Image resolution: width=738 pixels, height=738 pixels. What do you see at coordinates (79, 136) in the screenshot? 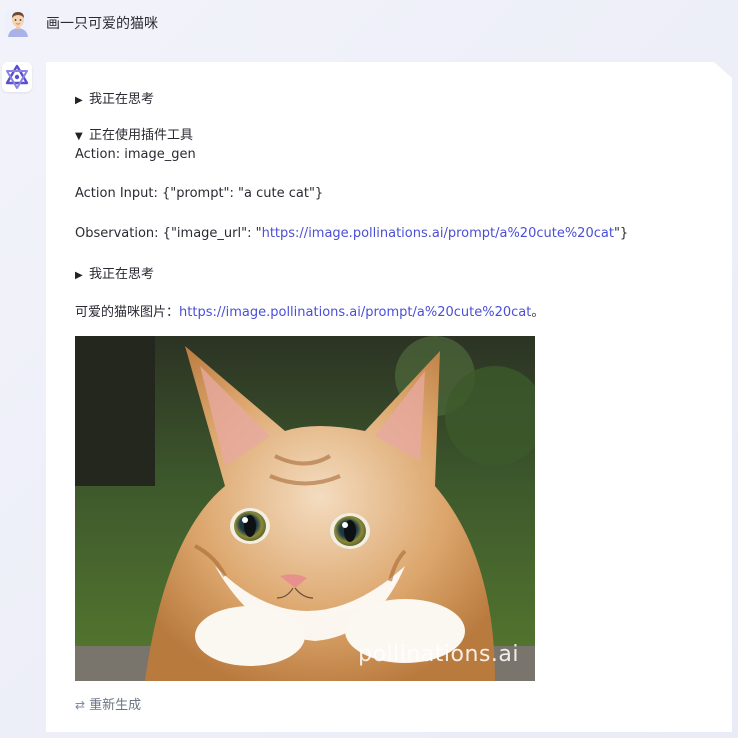
I see `collapse-triangle-icon: ▼` at bounding box center [79, 136].